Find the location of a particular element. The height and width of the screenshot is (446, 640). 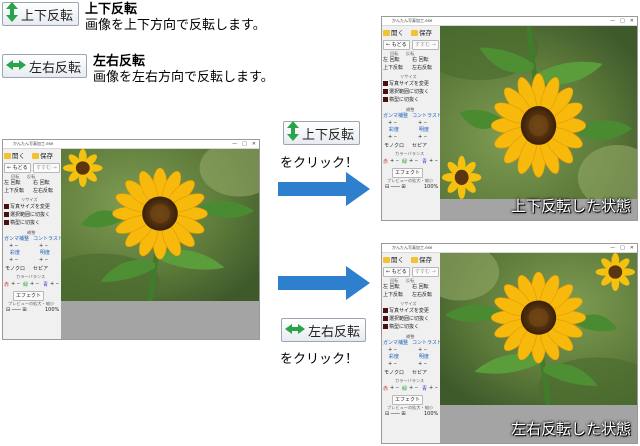

blue-label: 青 is located at coordinates (425, 162).